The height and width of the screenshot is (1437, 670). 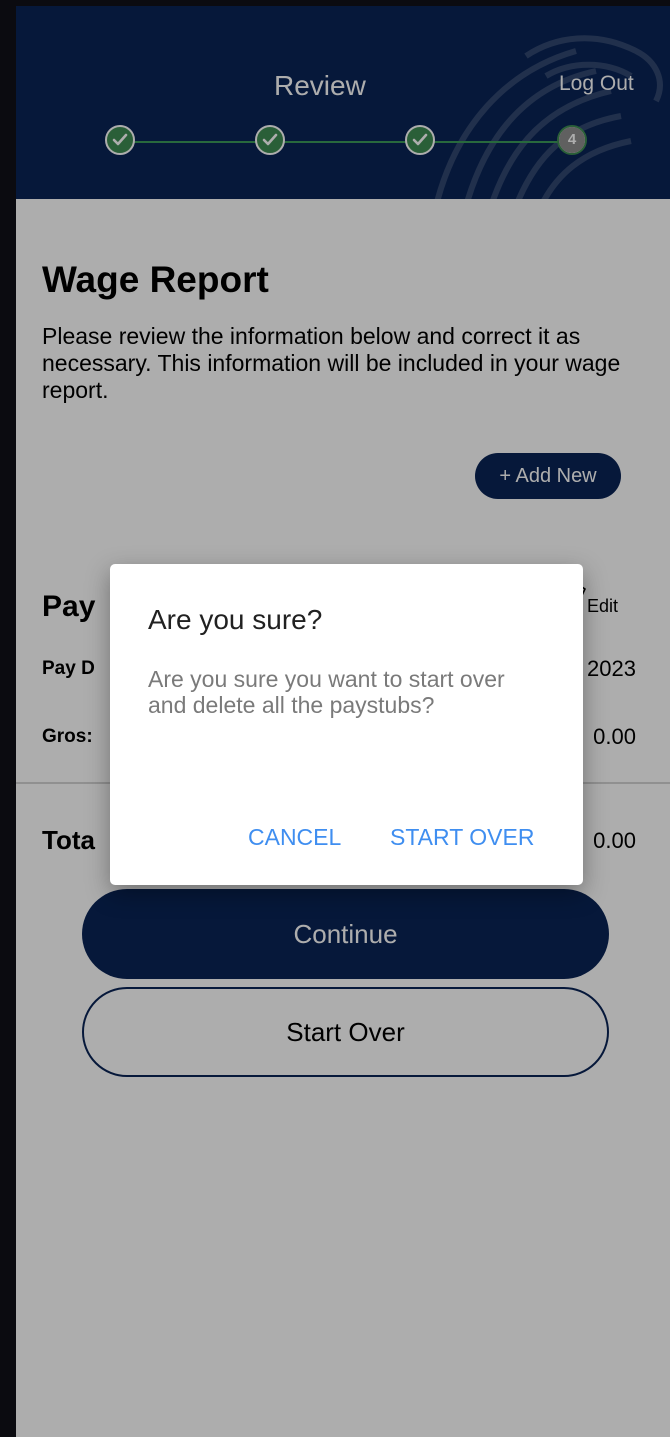 What do you see at coordinates (235, 619) in the screenshot?
I see `dialog-title: Are you sure?` at bounding box center [235, 619].